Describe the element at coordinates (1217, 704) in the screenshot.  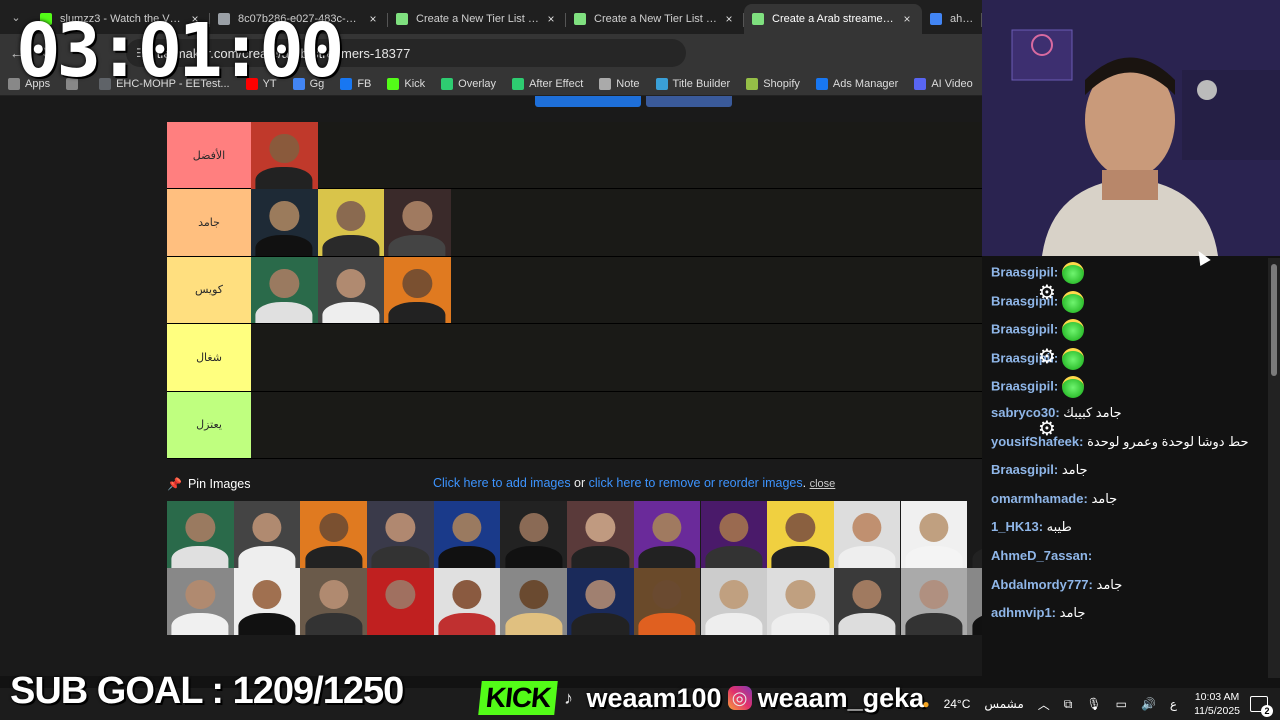
I see `clock: 10:03 AM 11/5/2025` at that location.